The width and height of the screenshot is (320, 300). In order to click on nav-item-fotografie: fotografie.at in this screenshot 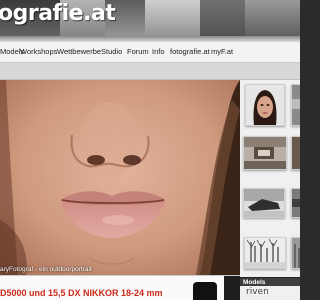, I will do `click(190, 51)`.